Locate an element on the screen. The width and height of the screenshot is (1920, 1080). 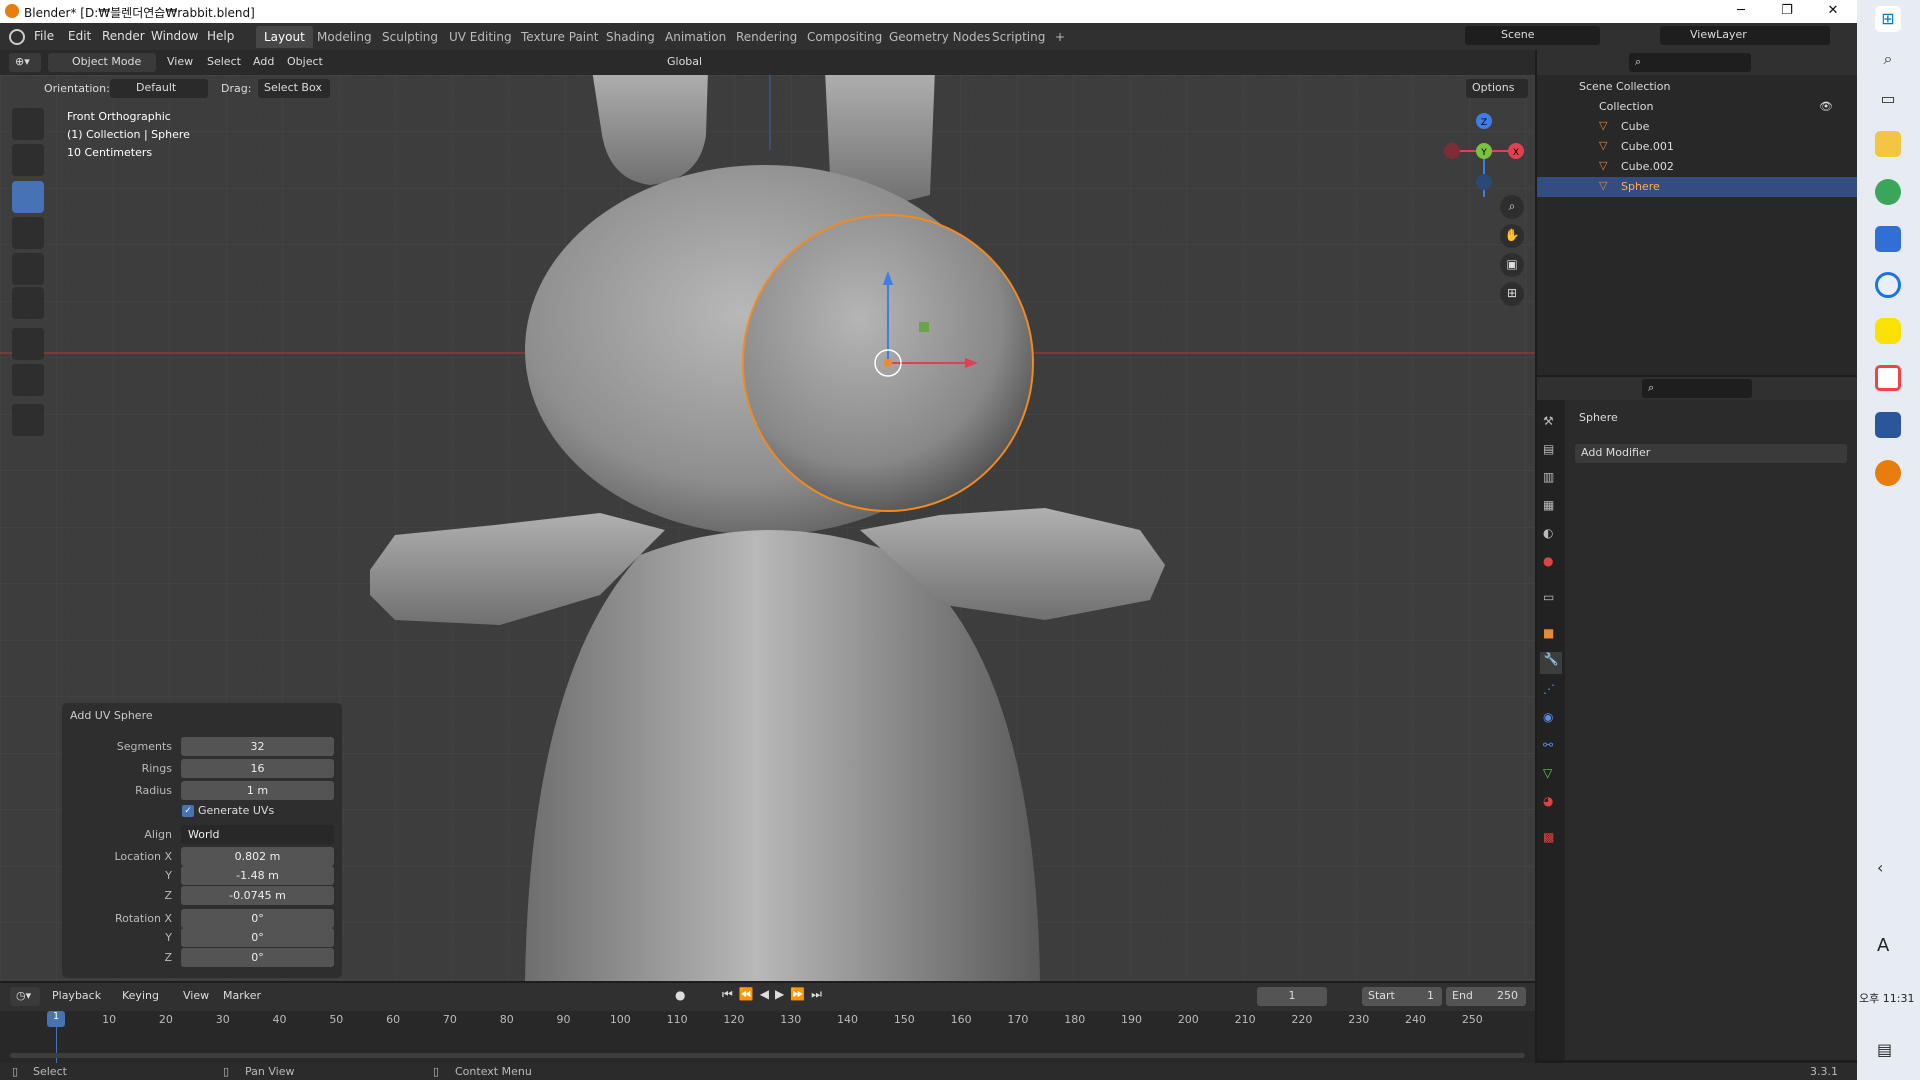
object-tab-icon: ■ is located at coordinates (1548, 633).